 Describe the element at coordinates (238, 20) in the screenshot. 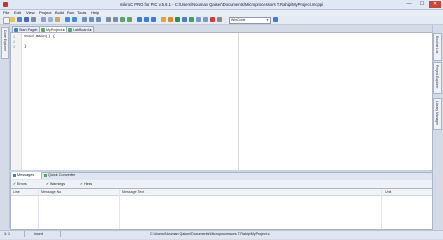

I see `combo-value: WinCode` at that location.